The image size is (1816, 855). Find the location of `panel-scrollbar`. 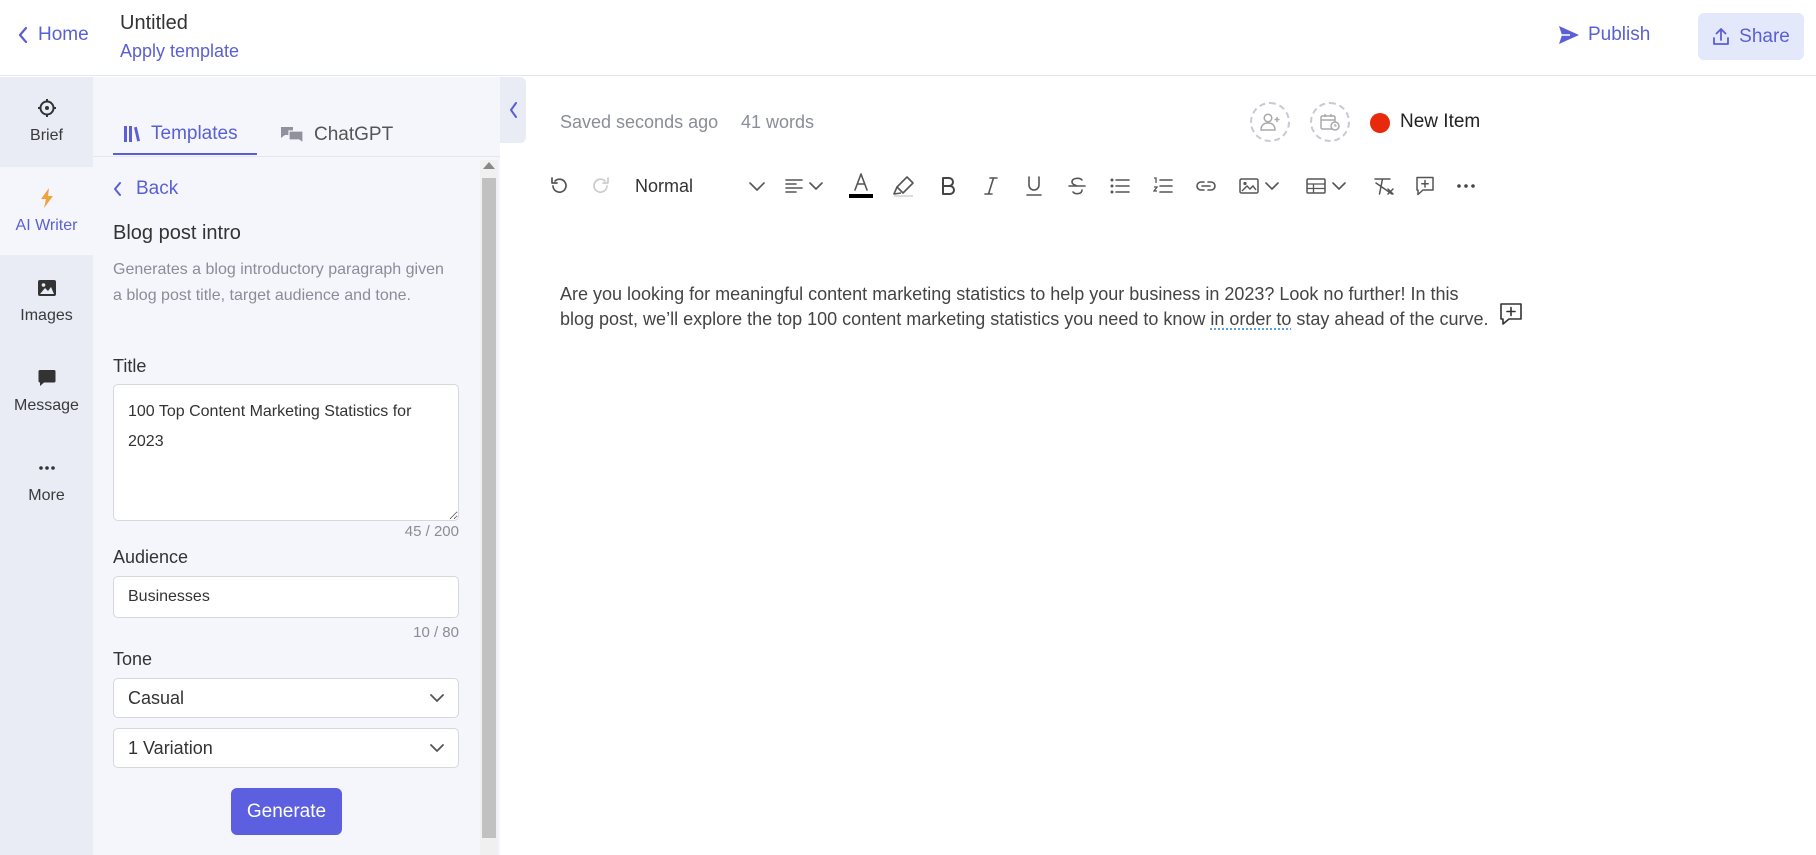

panel-scrollbar is located at coordinates (489, 507).